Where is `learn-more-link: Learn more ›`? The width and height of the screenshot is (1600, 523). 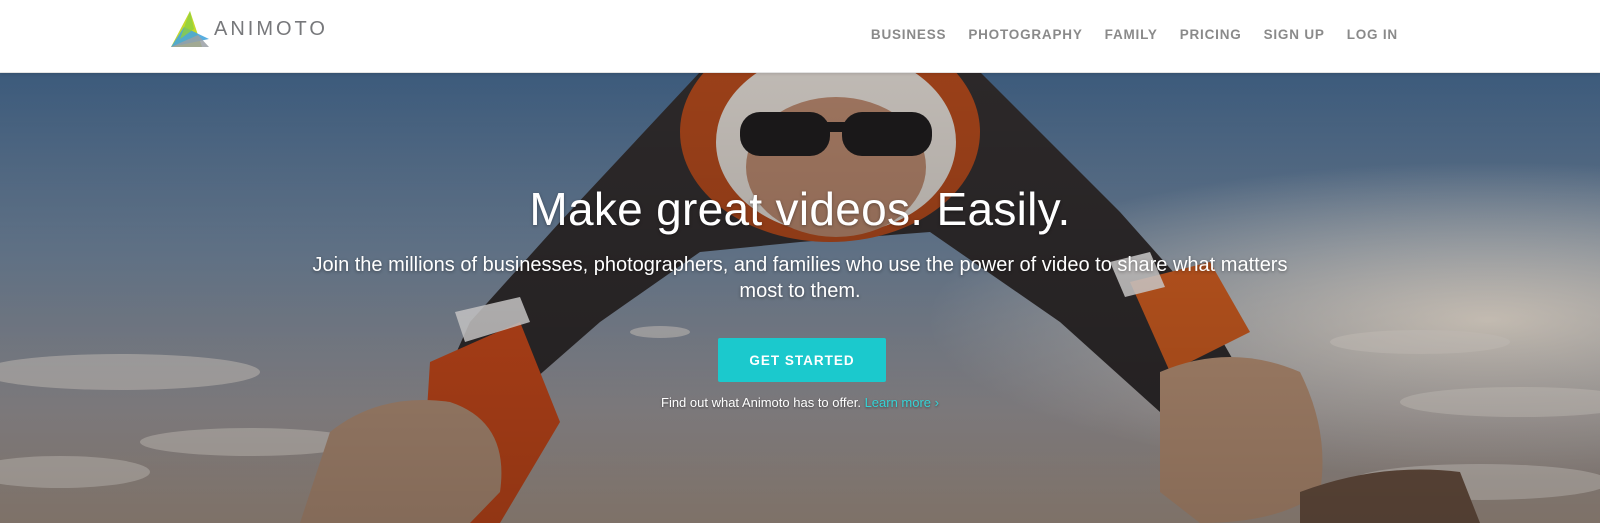 learn-more-link: Learn more › is located at coordinates (902, 402).